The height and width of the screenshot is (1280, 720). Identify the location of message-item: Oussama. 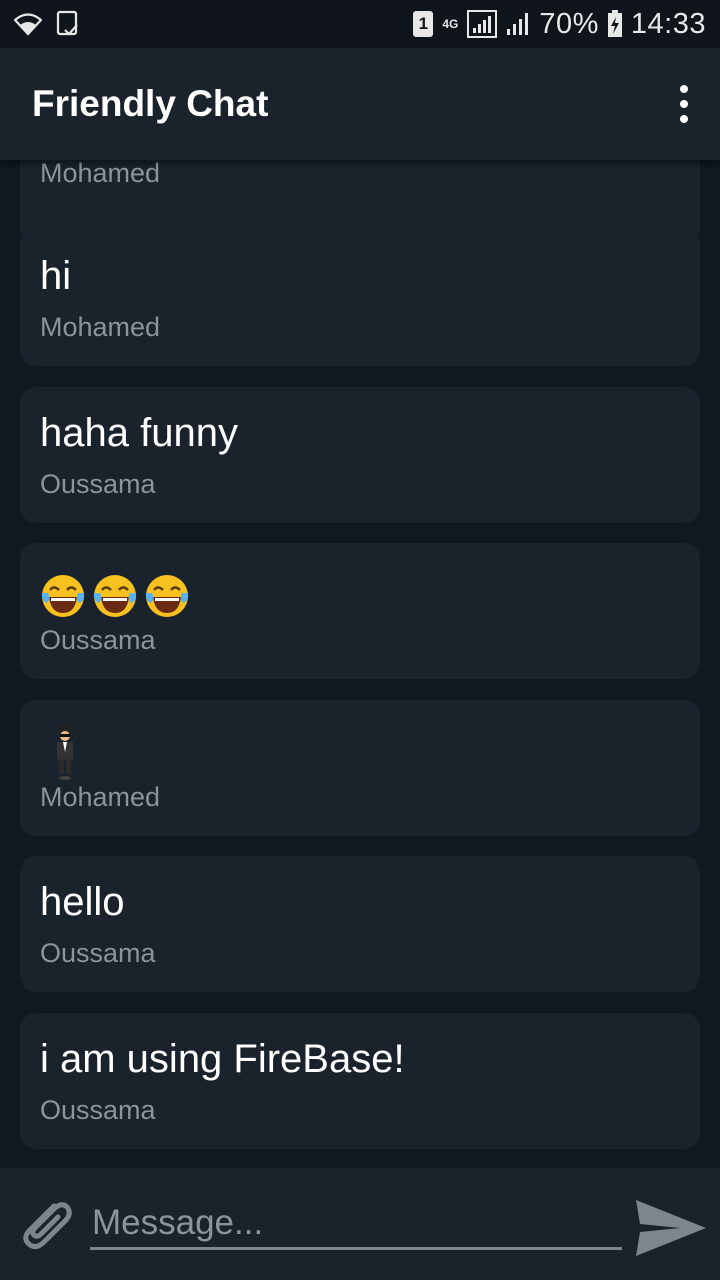
(360, 611).